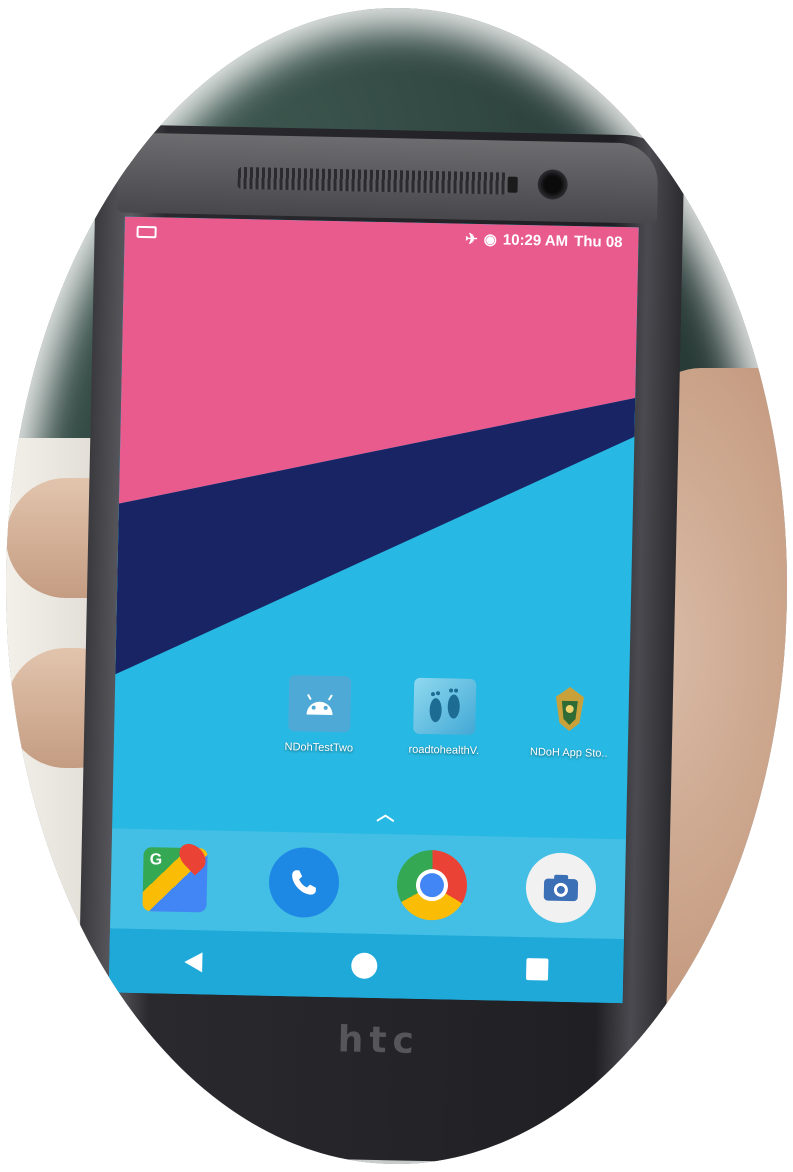  I want to click on maps-icon: G, so click(177, 875).